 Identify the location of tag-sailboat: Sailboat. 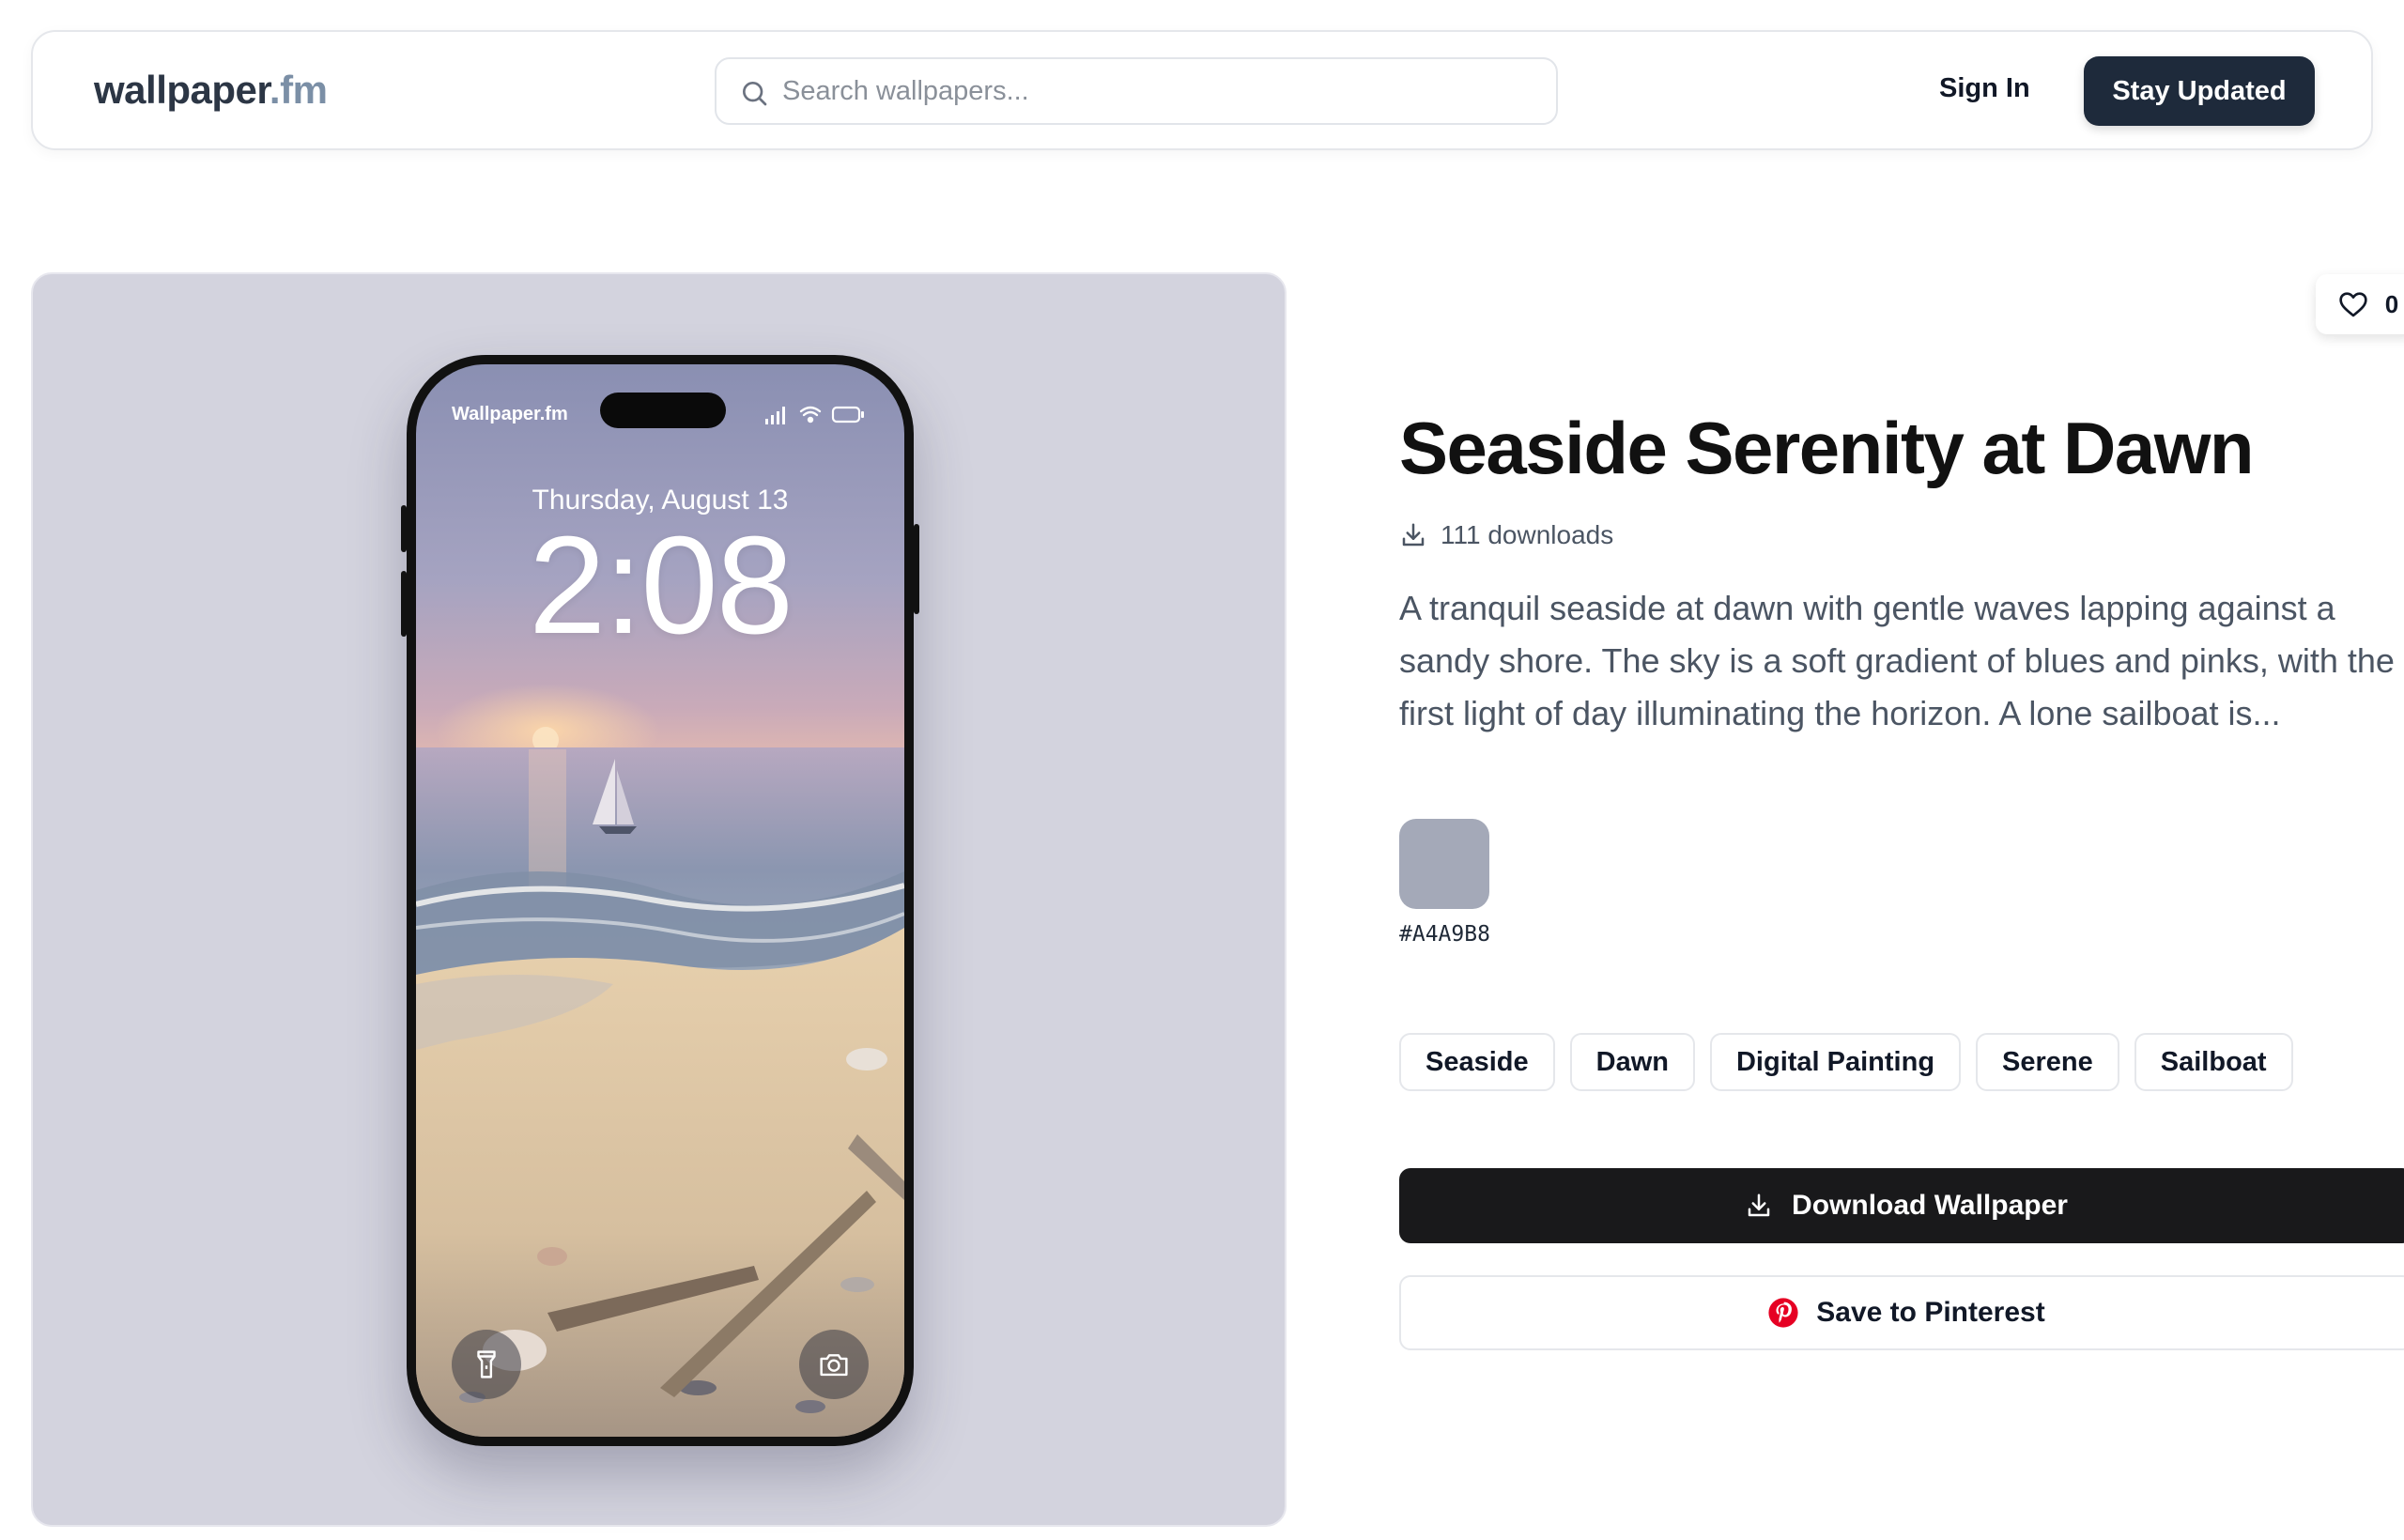
(2213, 1062).